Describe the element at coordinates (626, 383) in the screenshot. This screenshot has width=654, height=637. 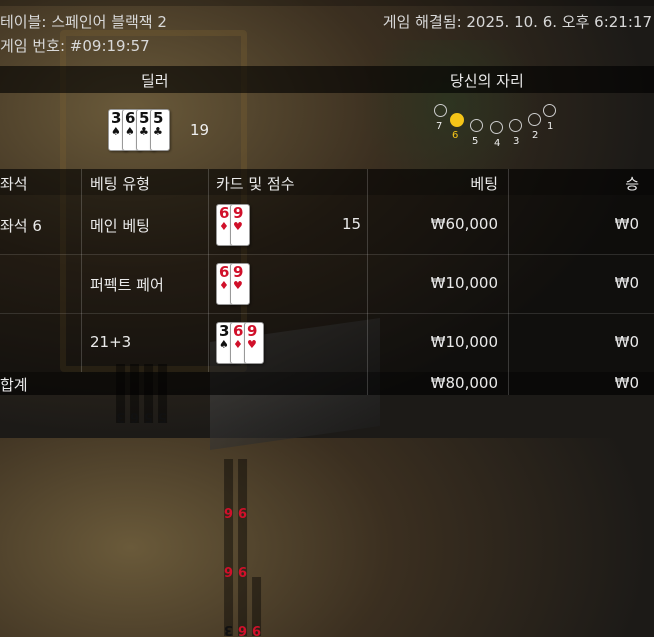
I see `total-win: ₩0` at that location.